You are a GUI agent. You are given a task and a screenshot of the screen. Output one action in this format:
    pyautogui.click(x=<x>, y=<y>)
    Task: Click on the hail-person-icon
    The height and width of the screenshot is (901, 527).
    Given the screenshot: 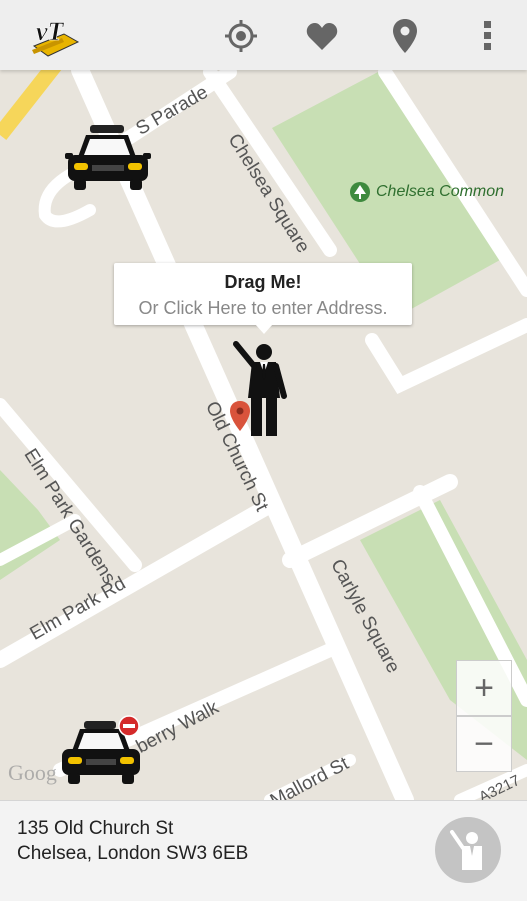 What is the action you would take?
    pyautogui.click(x=466, y=850)
    